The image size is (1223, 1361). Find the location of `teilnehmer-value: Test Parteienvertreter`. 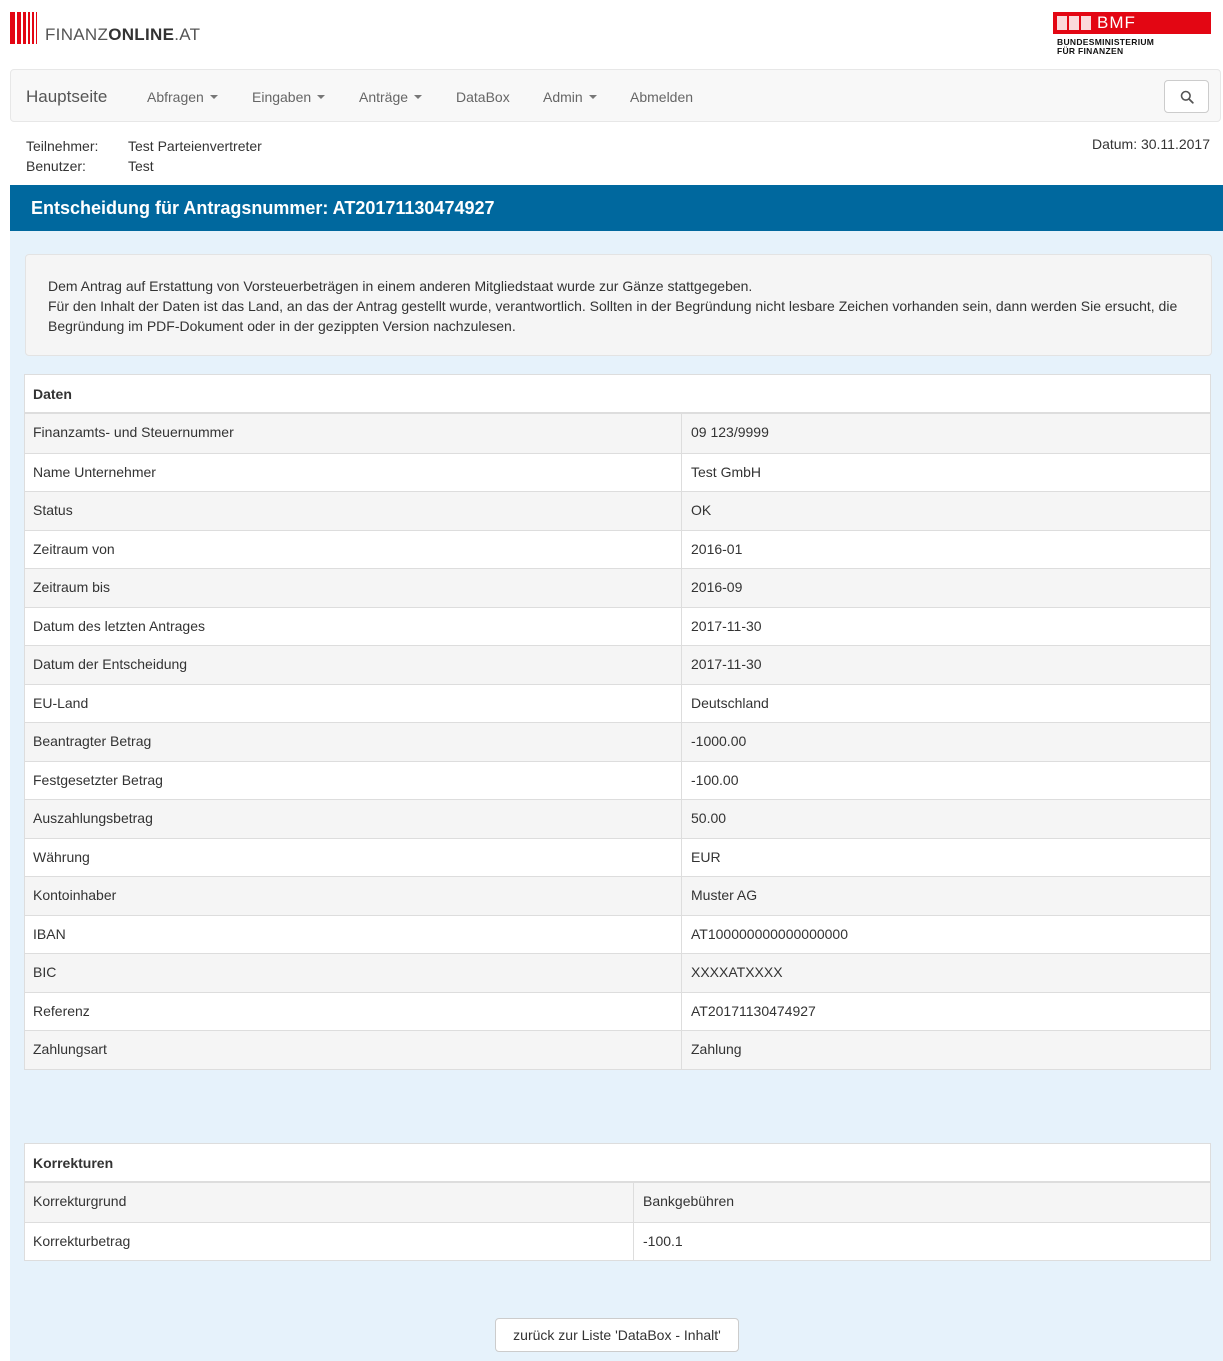

teilnehmer-value: Test Parteienvertreter is located at coordinates (195, 146).